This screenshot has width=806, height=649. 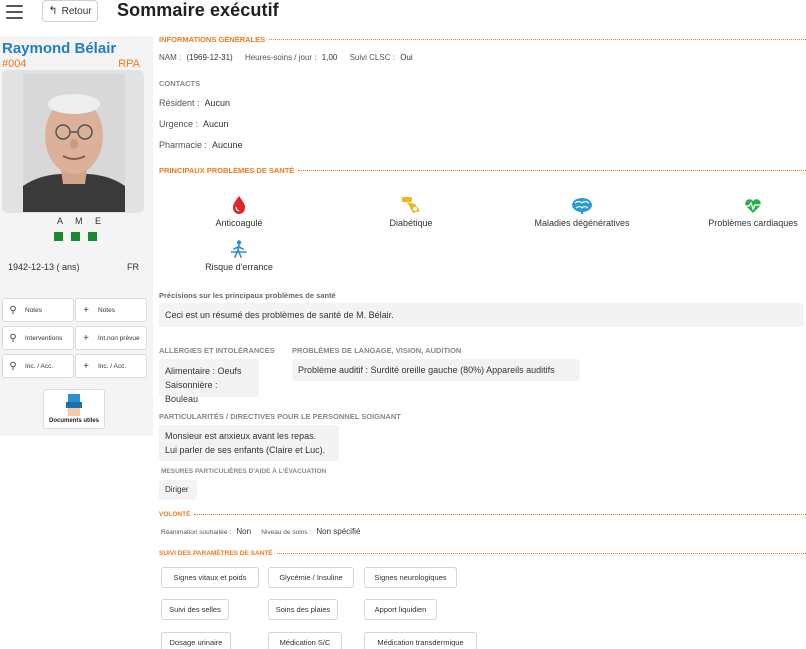 What do you see at coordinates (305, 640) in the screenshot?
I see `param-medication-sc-button: Médication S/C` at bounding box center [305, 640].